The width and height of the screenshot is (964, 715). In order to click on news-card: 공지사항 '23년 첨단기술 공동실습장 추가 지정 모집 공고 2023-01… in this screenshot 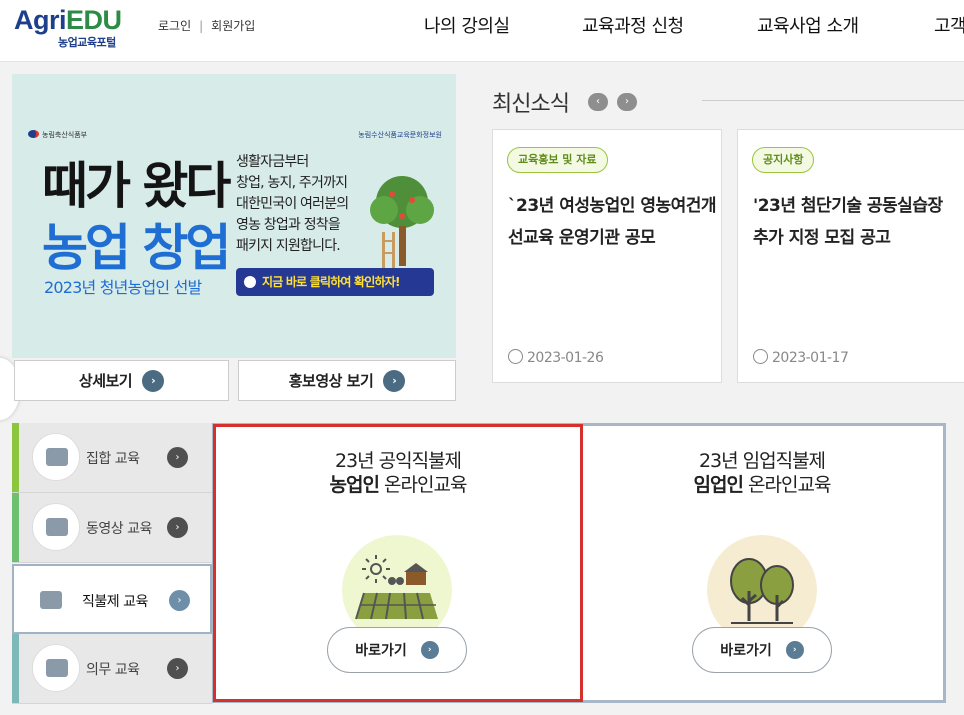, I will do `click(850, 256)`.